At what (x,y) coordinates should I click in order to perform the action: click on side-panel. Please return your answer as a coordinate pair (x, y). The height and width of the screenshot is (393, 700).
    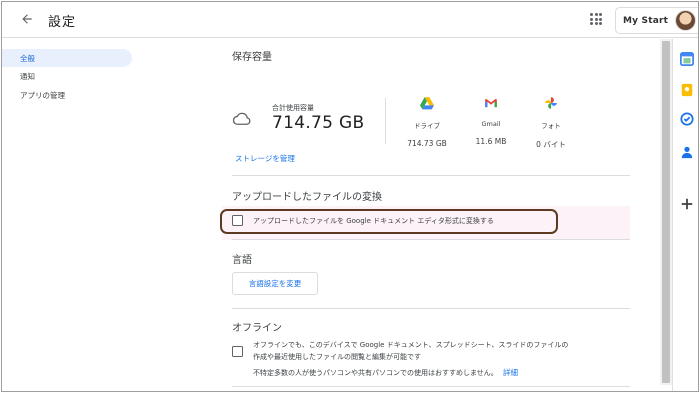
    Looking at the image, I should click on (685, 215).